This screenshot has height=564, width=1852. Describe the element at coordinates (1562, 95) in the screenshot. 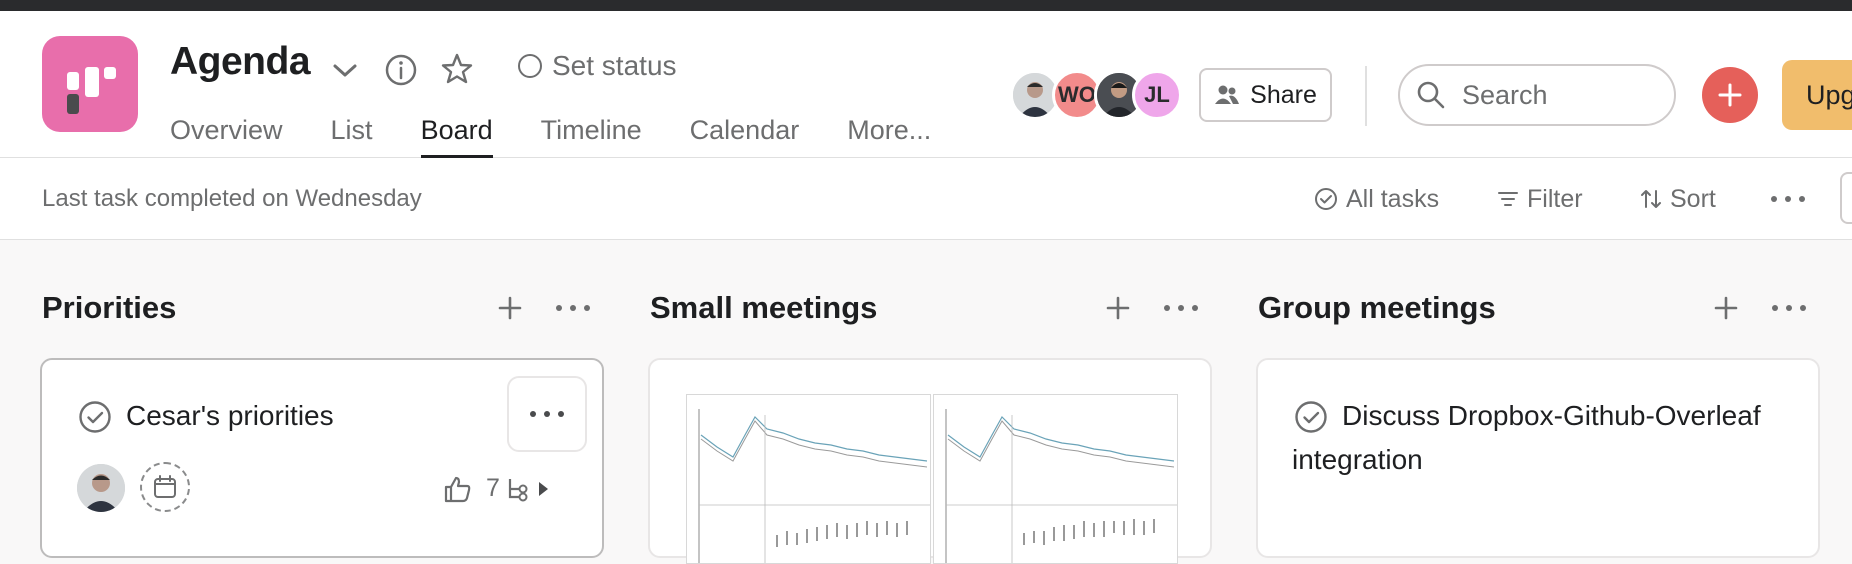

I see `search-input` at that location.